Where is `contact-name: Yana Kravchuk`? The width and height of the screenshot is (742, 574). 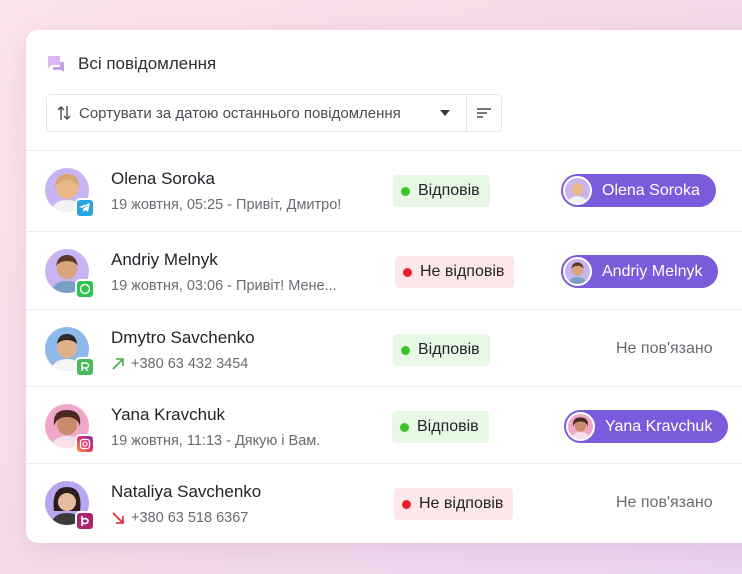
contact-name: Yana Kravchuk is located at coordinates (168, 414).